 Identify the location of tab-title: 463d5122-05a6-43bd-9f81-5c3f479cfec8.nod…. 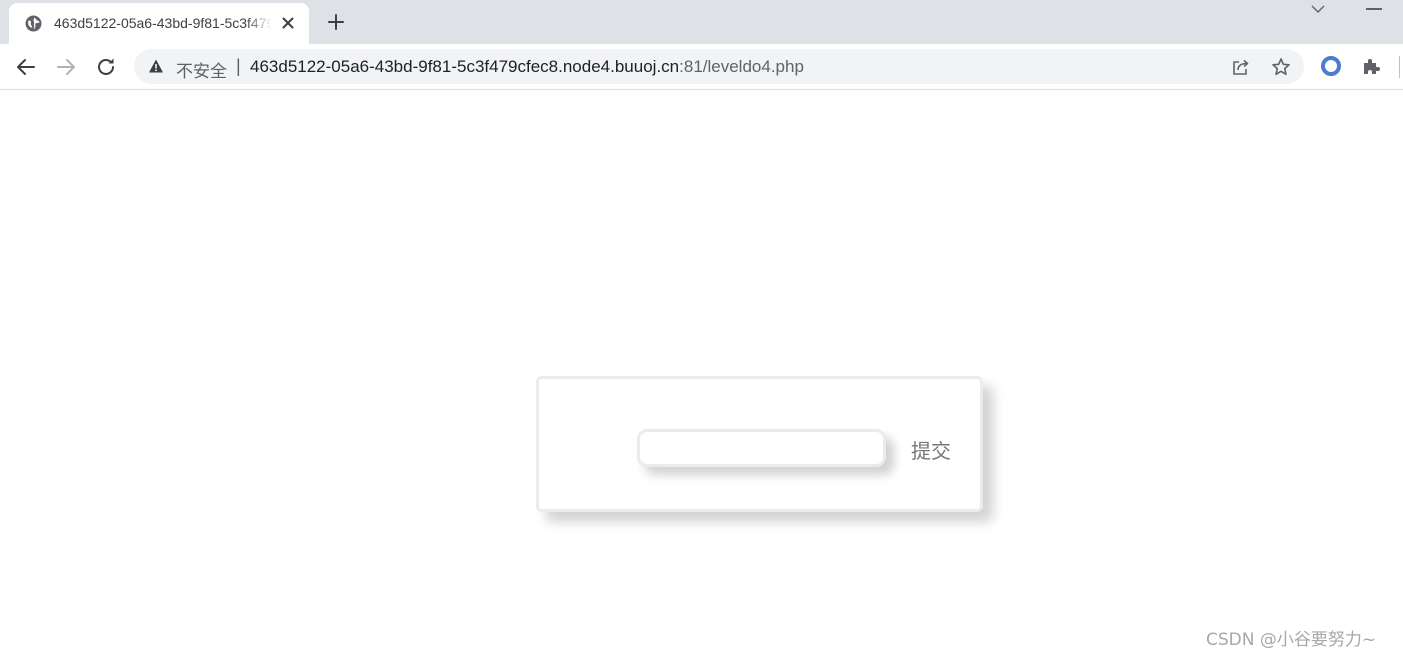
(163, 23).